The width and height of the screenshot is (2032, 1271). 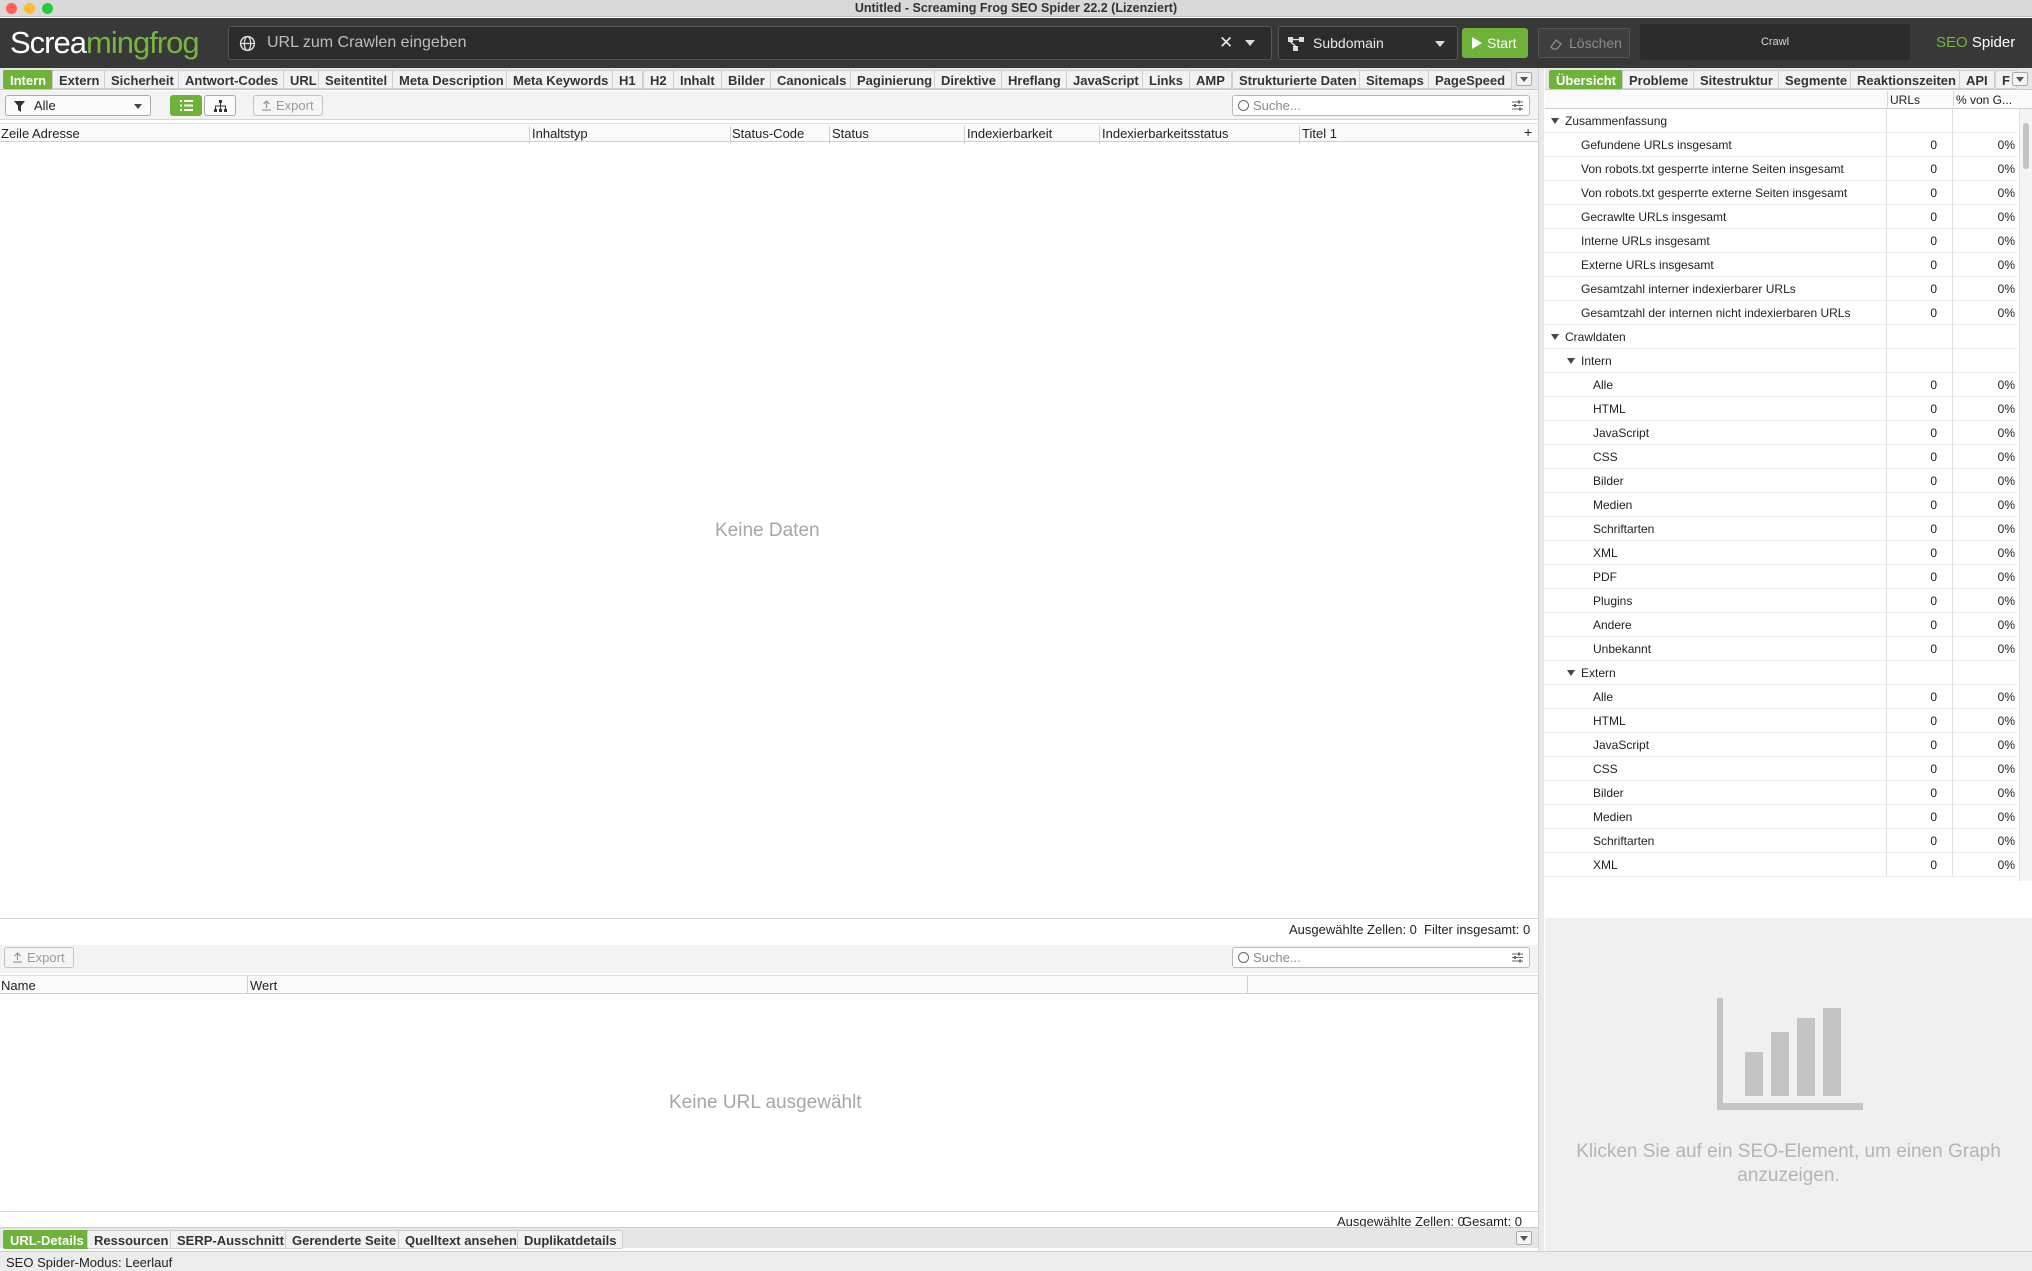 What do you see at coordinates (570, 1239) in the screenshot?
I see `tab-duplikatdetails: Duplikatdetails` at bounding box center [570, 1239].